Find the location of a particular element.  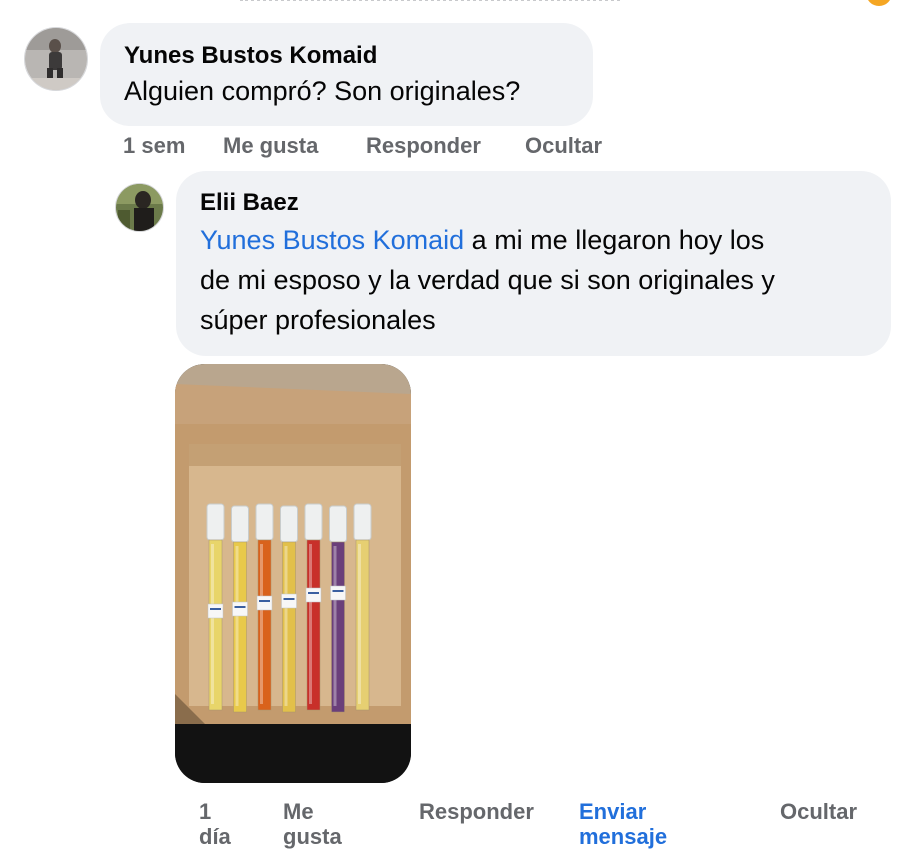

previous-actions-fragment is located at coordinates (430, 0).